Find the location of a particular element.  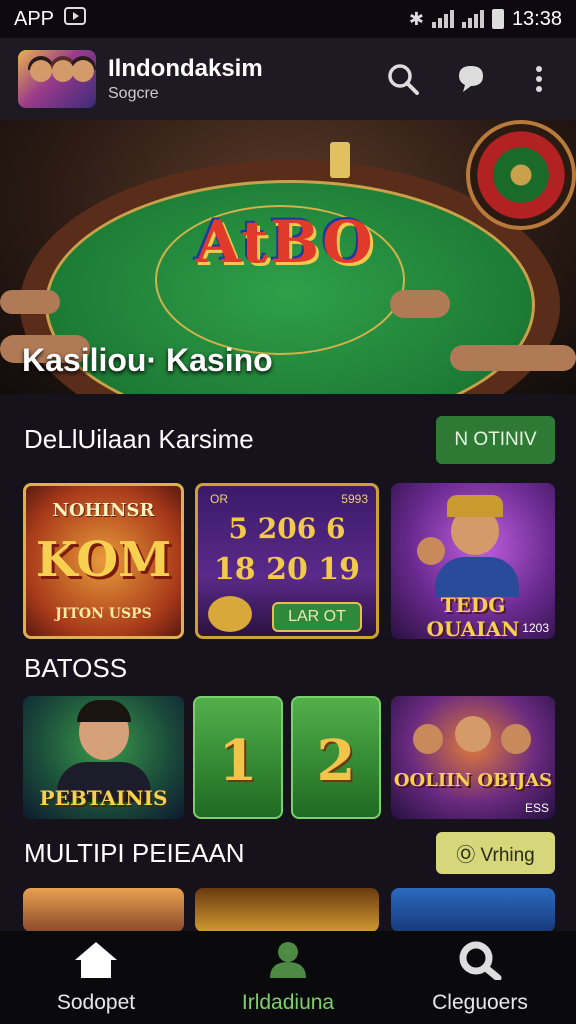

game-tile-oolin: OOLIIN OBIJAS ESS is located at coordinates (473, 757).